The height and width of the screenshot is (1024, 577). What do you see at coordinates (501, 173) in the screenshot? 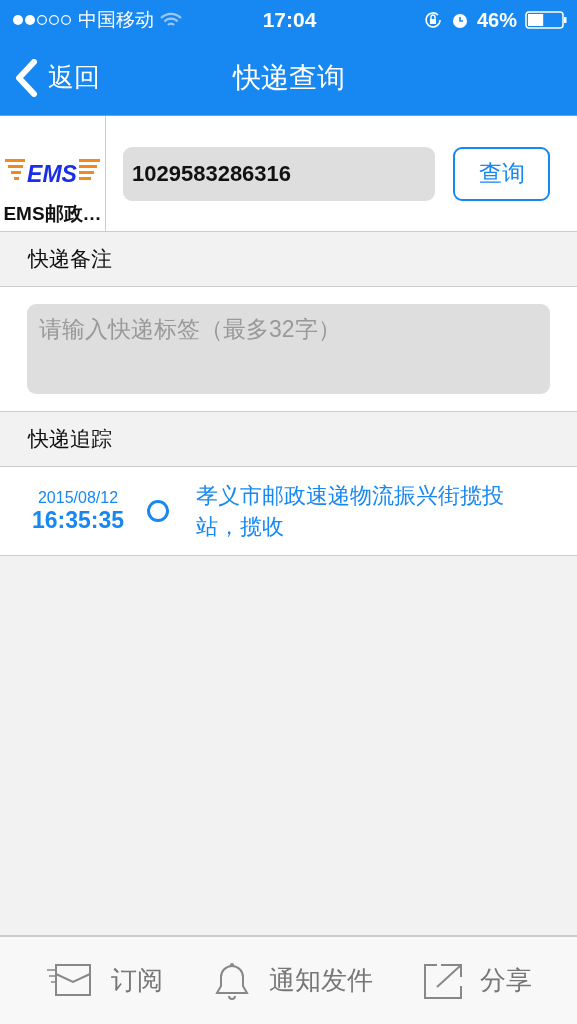
I see `query-button: 查询` at bounding box center [501, 173].